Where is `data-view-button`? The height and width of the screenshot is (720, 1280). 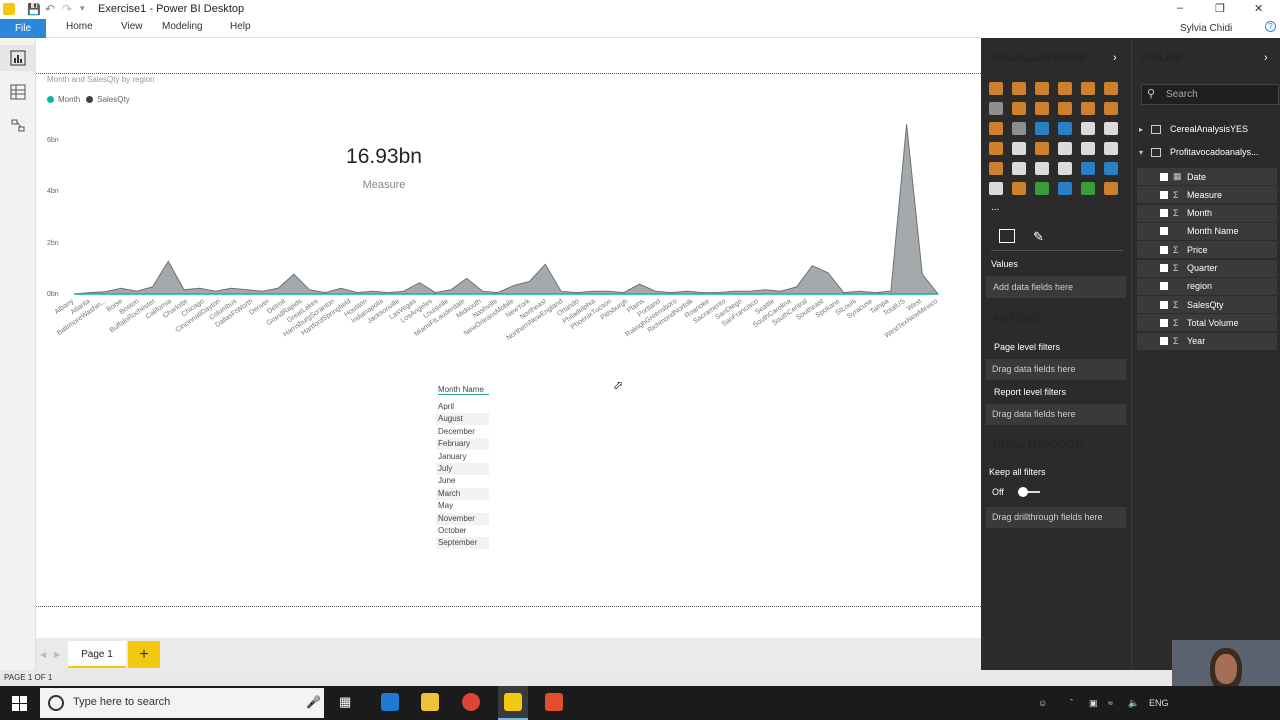 data-view-button is located at coordinates (18, 92).